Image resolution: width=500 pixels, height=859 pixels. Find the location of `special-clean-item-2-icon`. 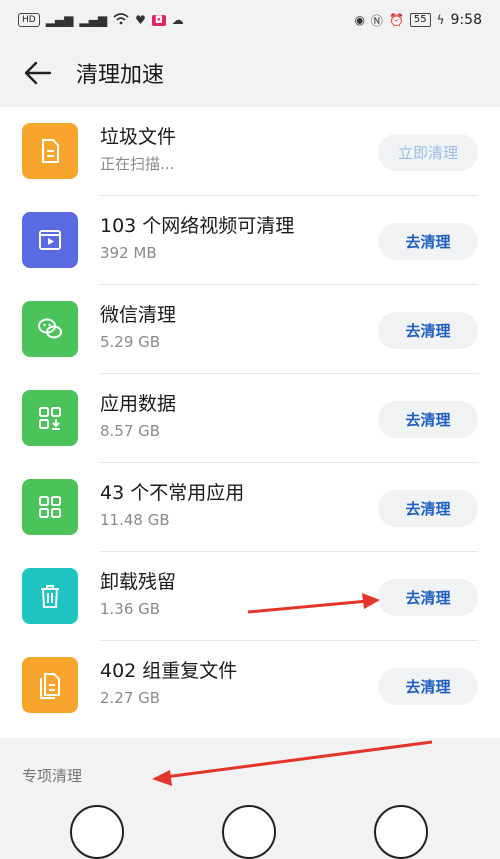

special-clean-item-2-icon is located at coordinates (249, 832).